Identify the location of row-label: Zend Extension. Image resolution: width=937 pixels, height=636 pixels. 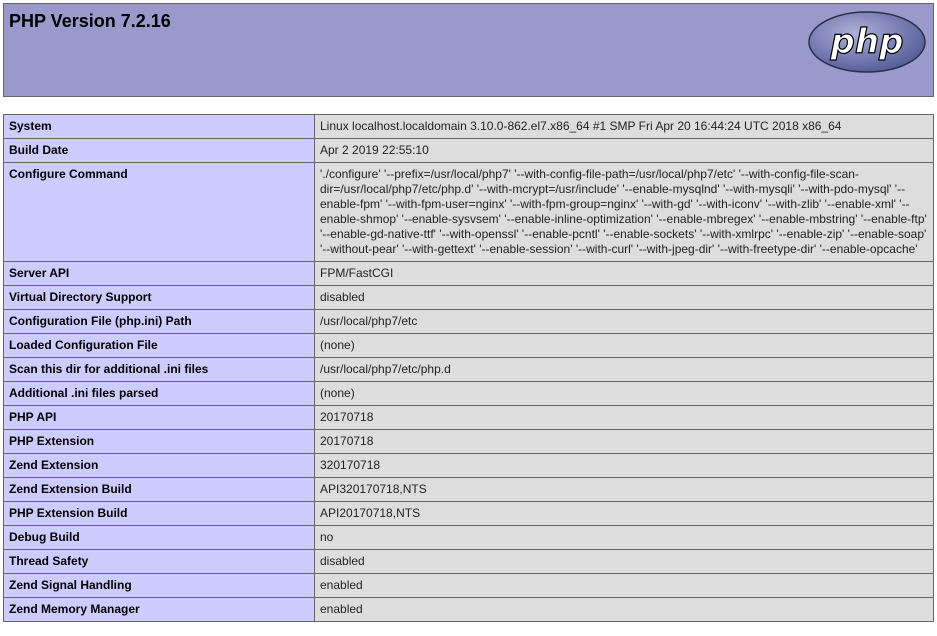
(159, 465).